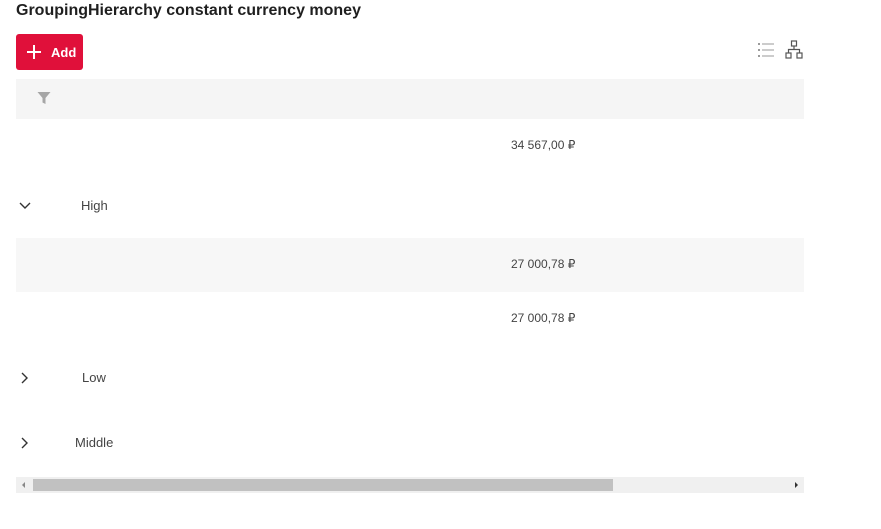 Image resolution: width=881 pixels, height=529 pixels. What do you see at coordinates (410, 377) in the screenshot?
I see `group-row-low: Low` at bounding box center [410, 377].